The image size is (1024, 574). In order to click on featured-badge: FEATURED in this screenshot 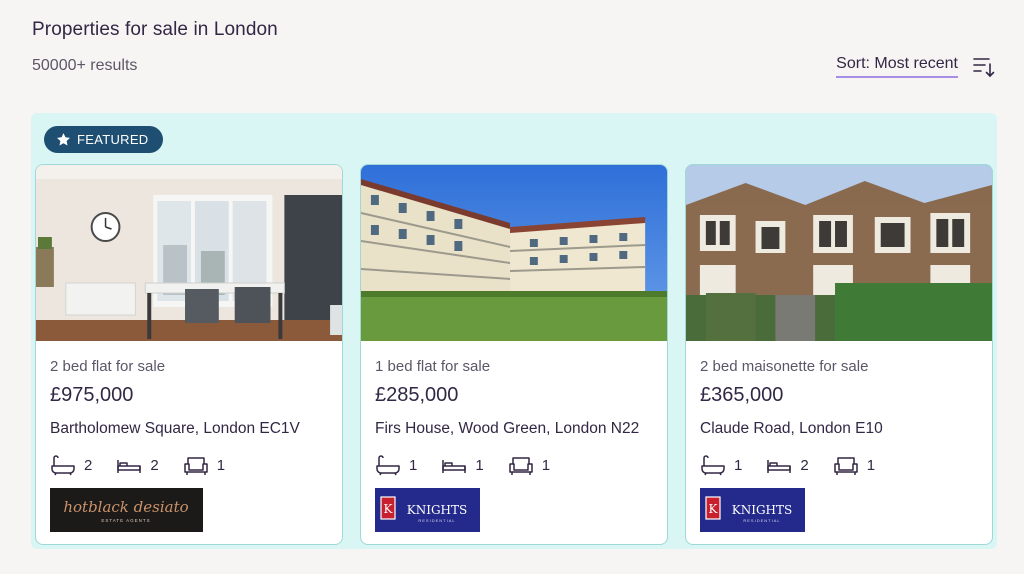, I will do `click(103, 139)`.